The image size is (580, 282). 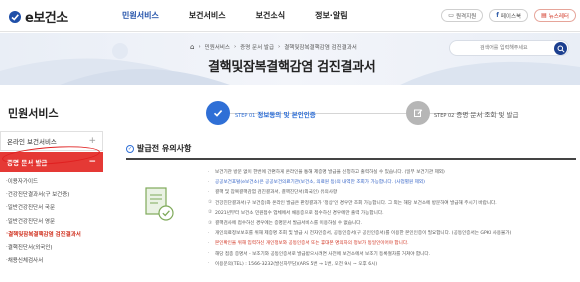 I want to click on breadcrumb: ⌂ › 민원서비스 › 증명 문서 발급 › 결핵및잠복결핵감염 검진결과서, so click(x=273, y=47).